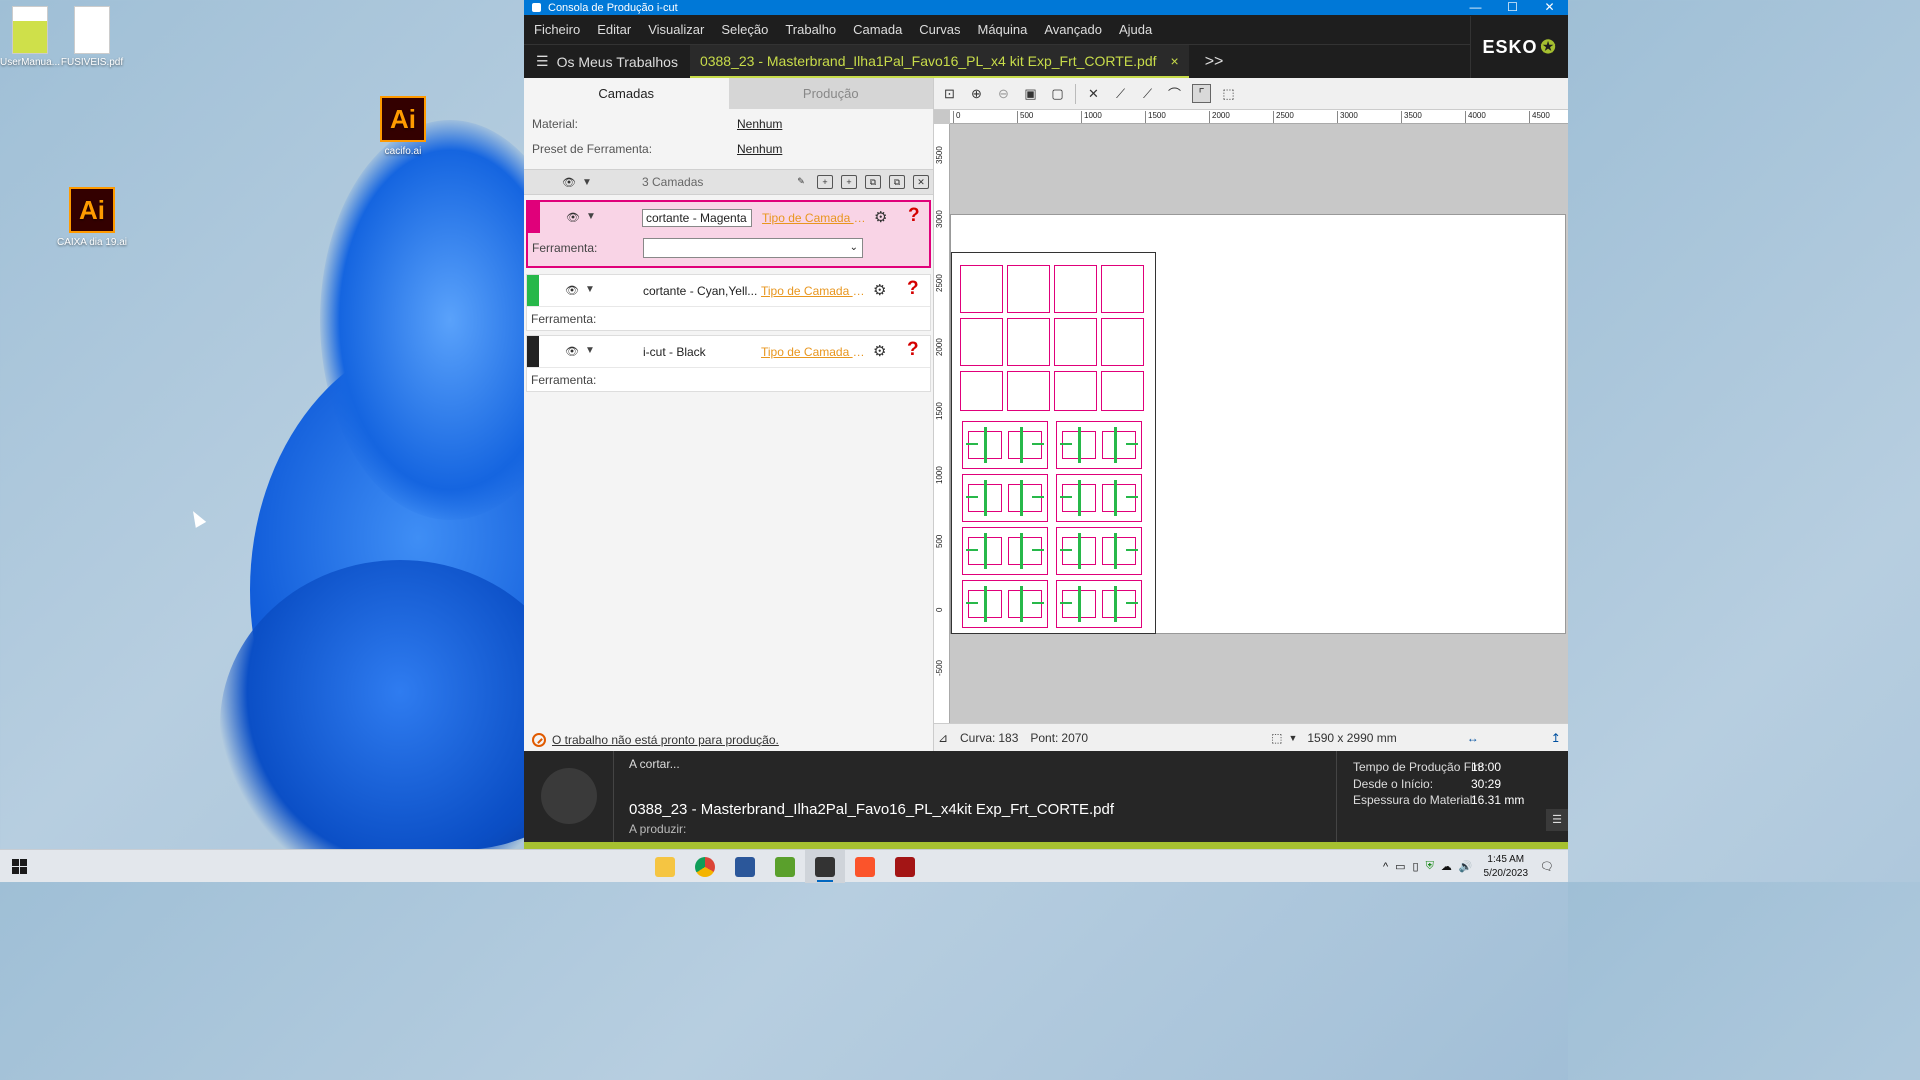 The image size is (1920, 1080). What do you see at coordinates (557, 29) in the screenshot?
I see `menu-ficheiro: Ficheiro` at bounding box center [557, 29].